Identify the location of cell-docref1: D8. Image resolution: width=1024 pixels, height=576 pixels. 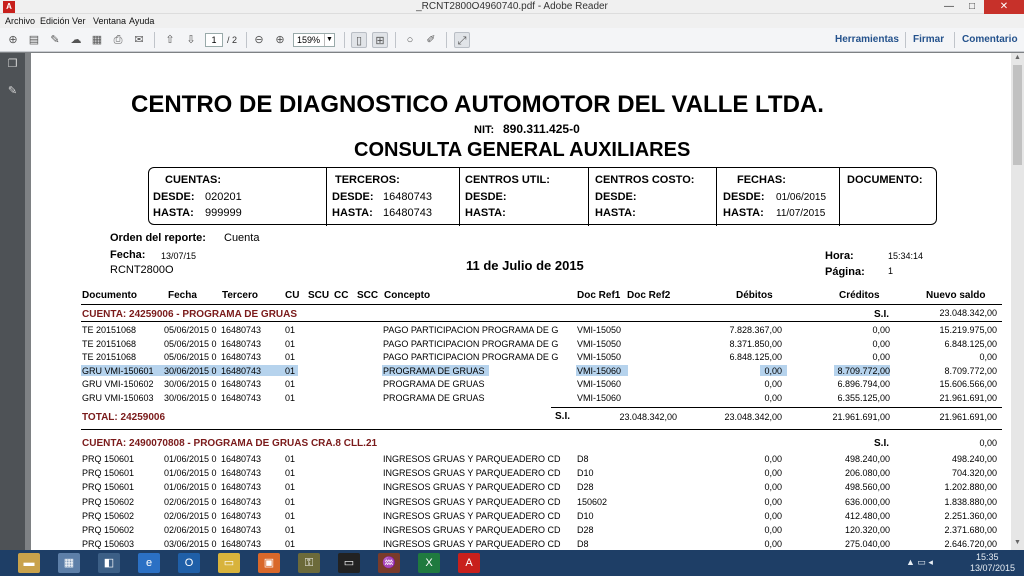
(583, 459).